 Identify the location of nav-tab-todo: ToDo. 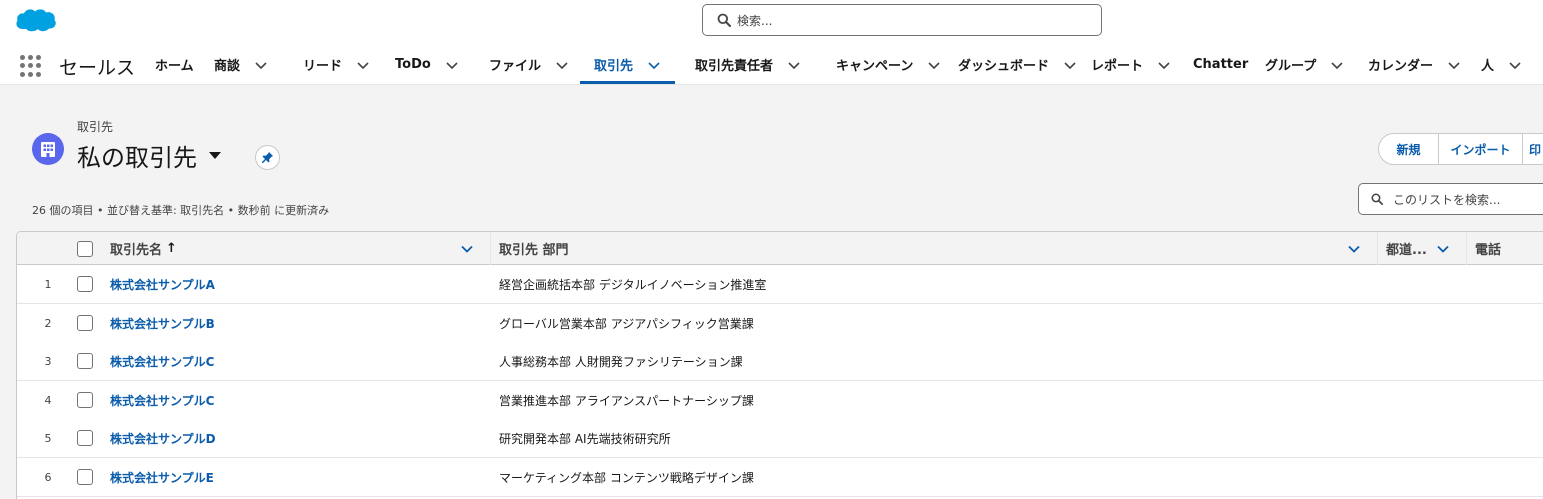
(427, 64).